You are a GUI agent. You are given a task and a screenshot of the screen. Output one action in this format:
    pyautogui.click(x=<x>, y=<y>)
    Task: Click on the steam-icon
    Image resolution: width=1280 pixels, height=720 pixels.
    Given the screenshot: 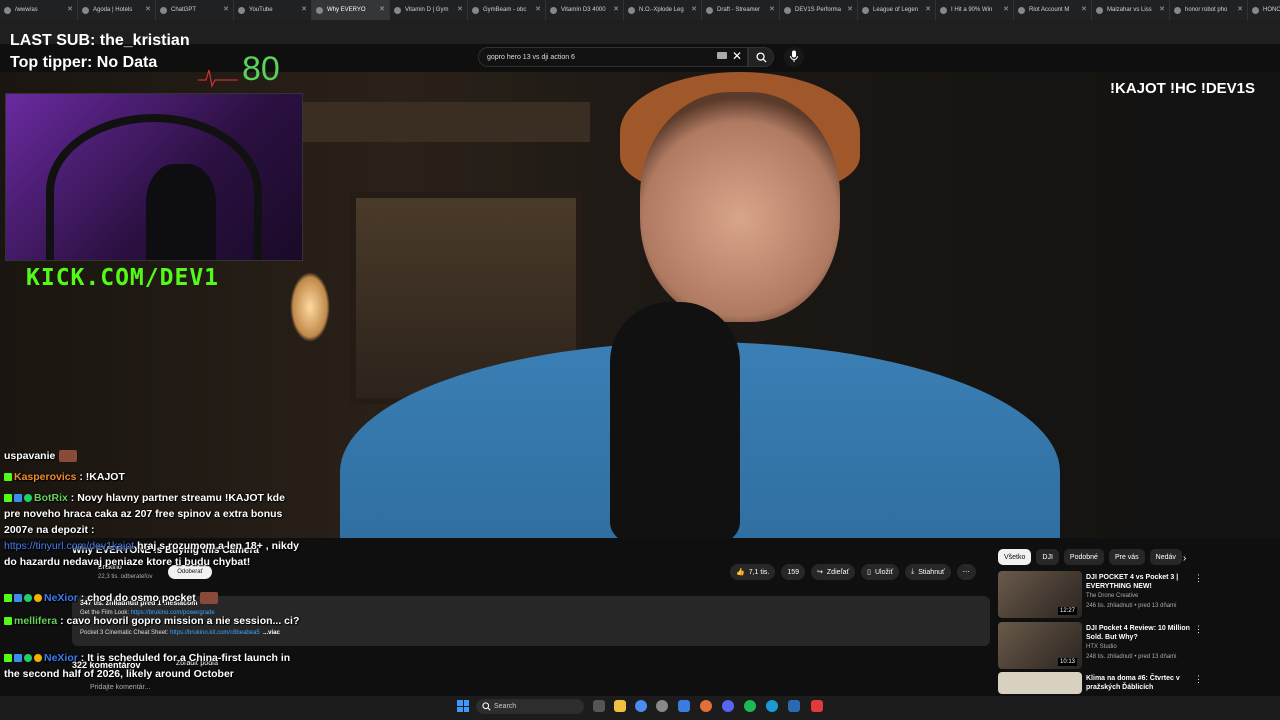 What is the action you would take?
    pyautogui.click(x=794, y=706)
    